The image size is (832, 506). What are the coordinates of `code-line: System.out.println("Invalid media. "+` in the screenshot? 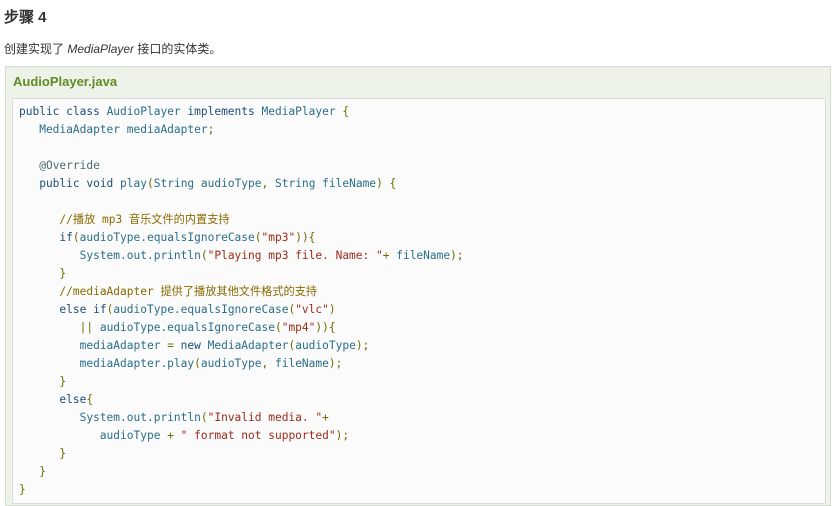 It's located at (422, 418).